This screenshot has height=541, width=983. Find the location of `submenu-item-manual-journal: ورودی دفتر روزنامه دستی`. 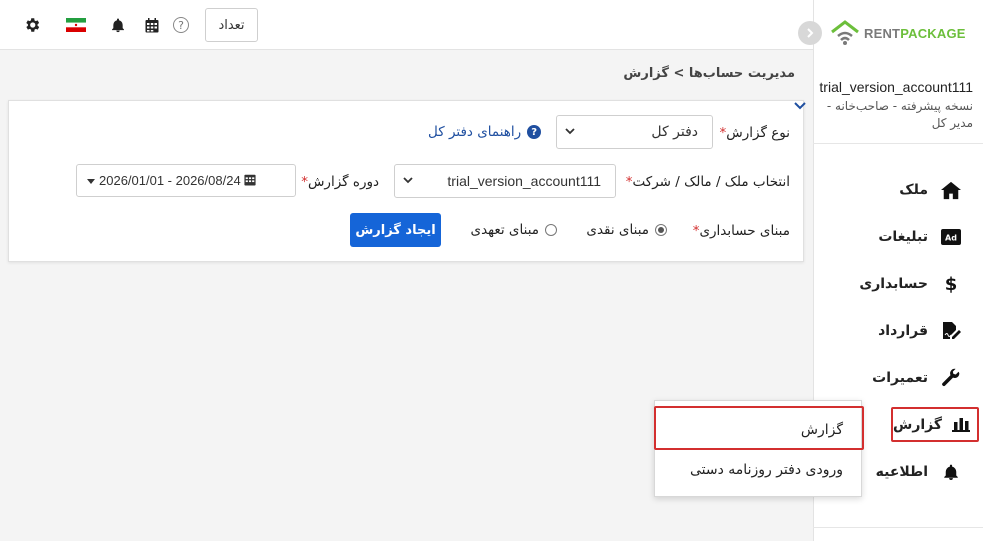

submenu-item-manual-journal: ورودی دفتر روزنامه دستی is located at coordinates (766, 470).